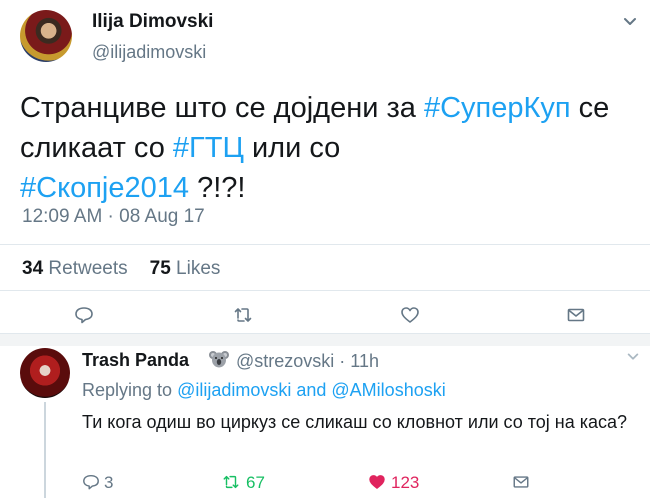  Describe the element at coordinates (113, 216) in the screenshot. I see `tweet-timestamp: 12:09 AM · 08 Aug 17` at that location.